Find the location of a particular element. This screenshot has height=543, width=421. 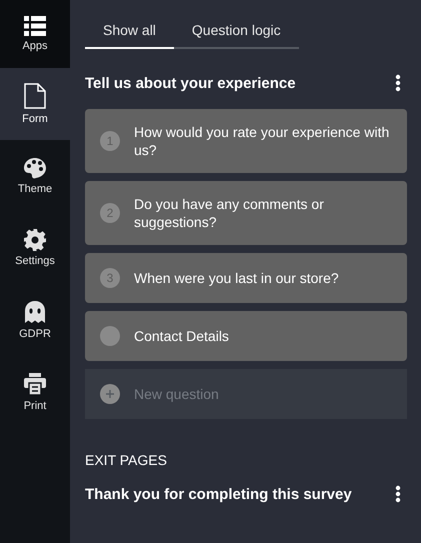

tab: Question logic is located at coordinates (236, 31).